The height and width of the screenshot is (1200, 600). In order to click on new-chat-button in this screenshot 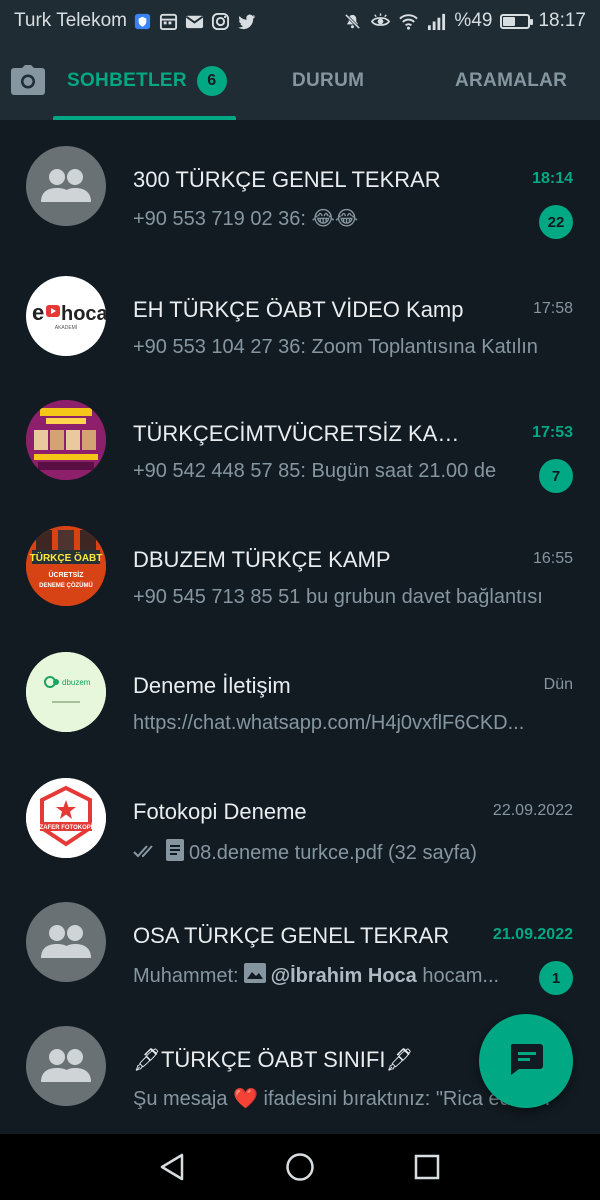, I will do `click(526, 1061)`.